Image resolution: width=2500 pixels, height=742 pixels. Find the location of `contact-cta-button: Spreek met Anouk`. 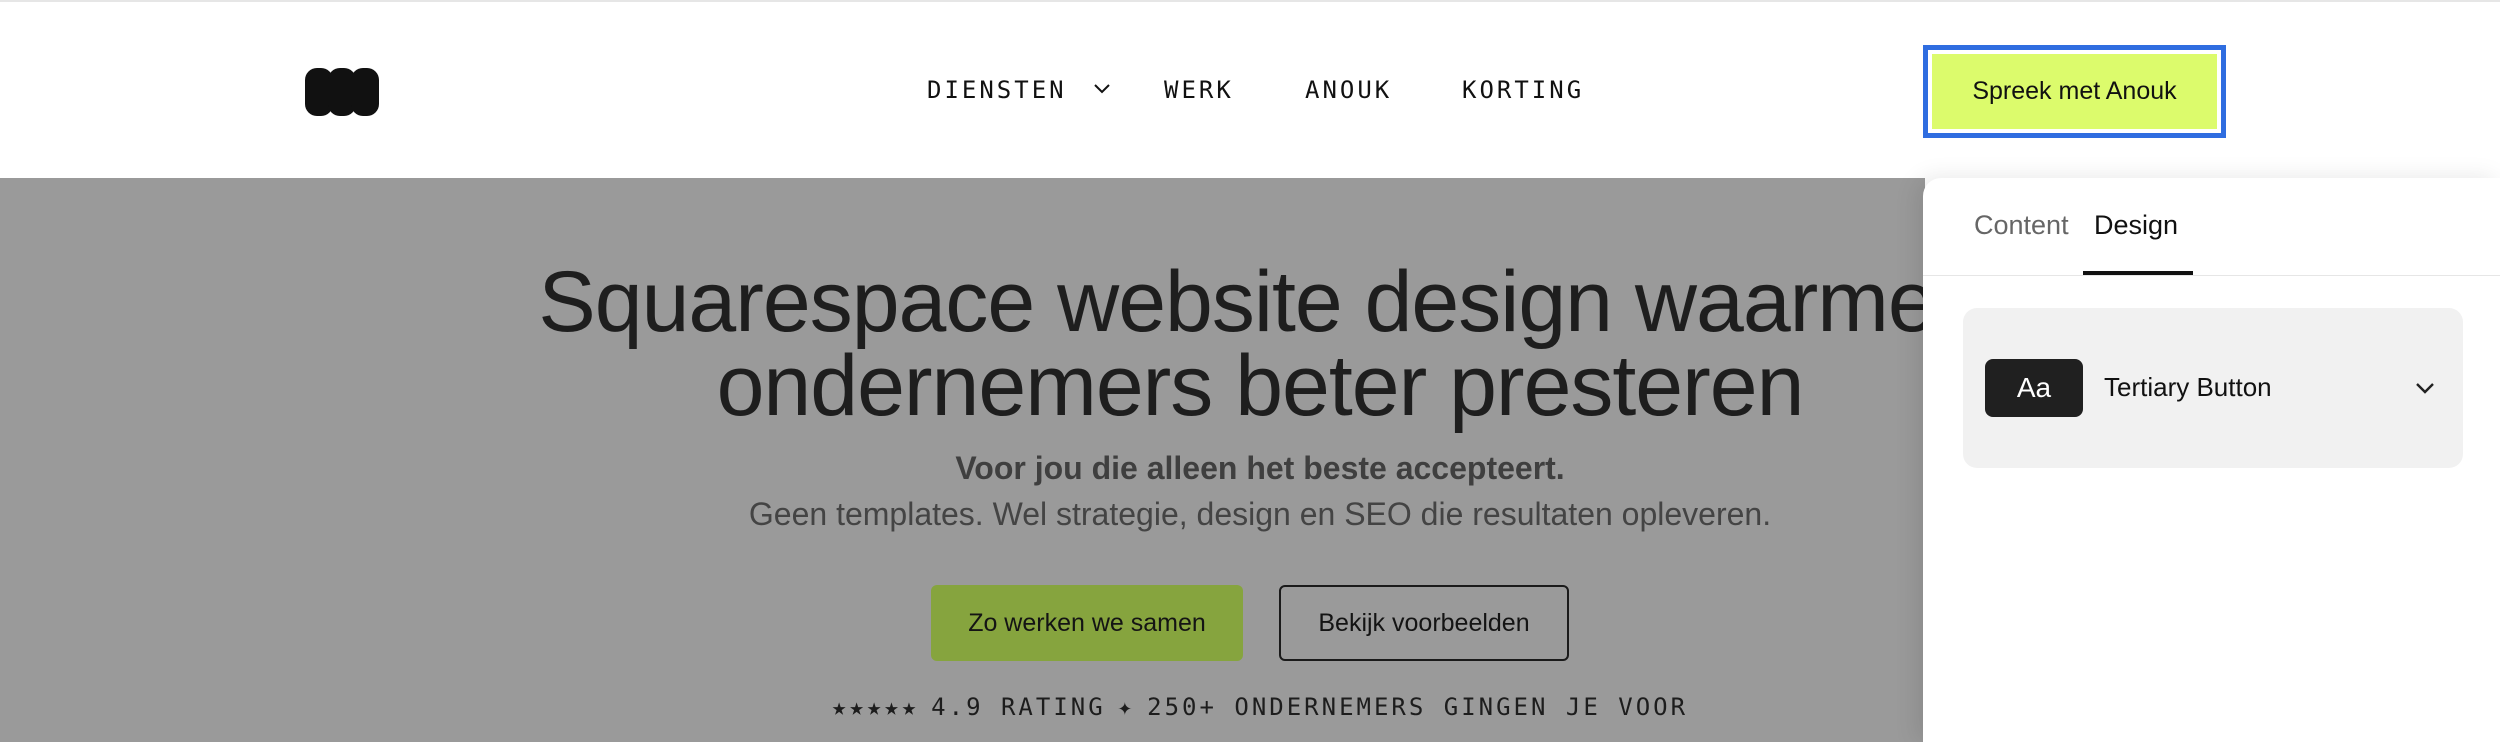

contact-cta-button: Spreek met Anouk is located at coordinates (2074, 91).